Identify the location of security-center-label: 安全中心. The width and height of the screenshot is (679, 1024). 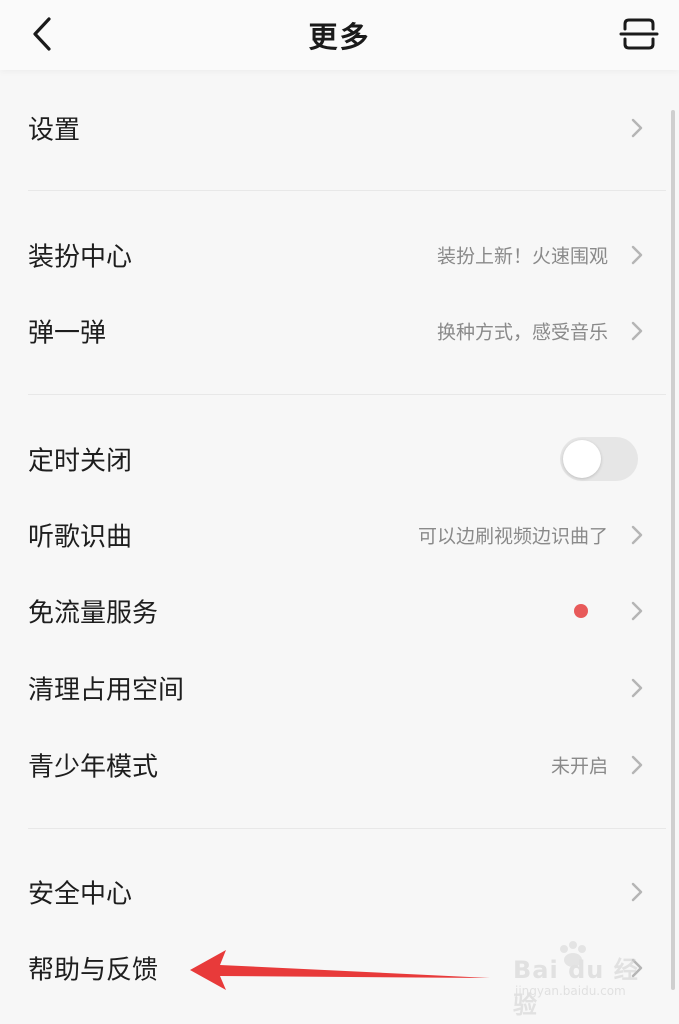
(80, 894).